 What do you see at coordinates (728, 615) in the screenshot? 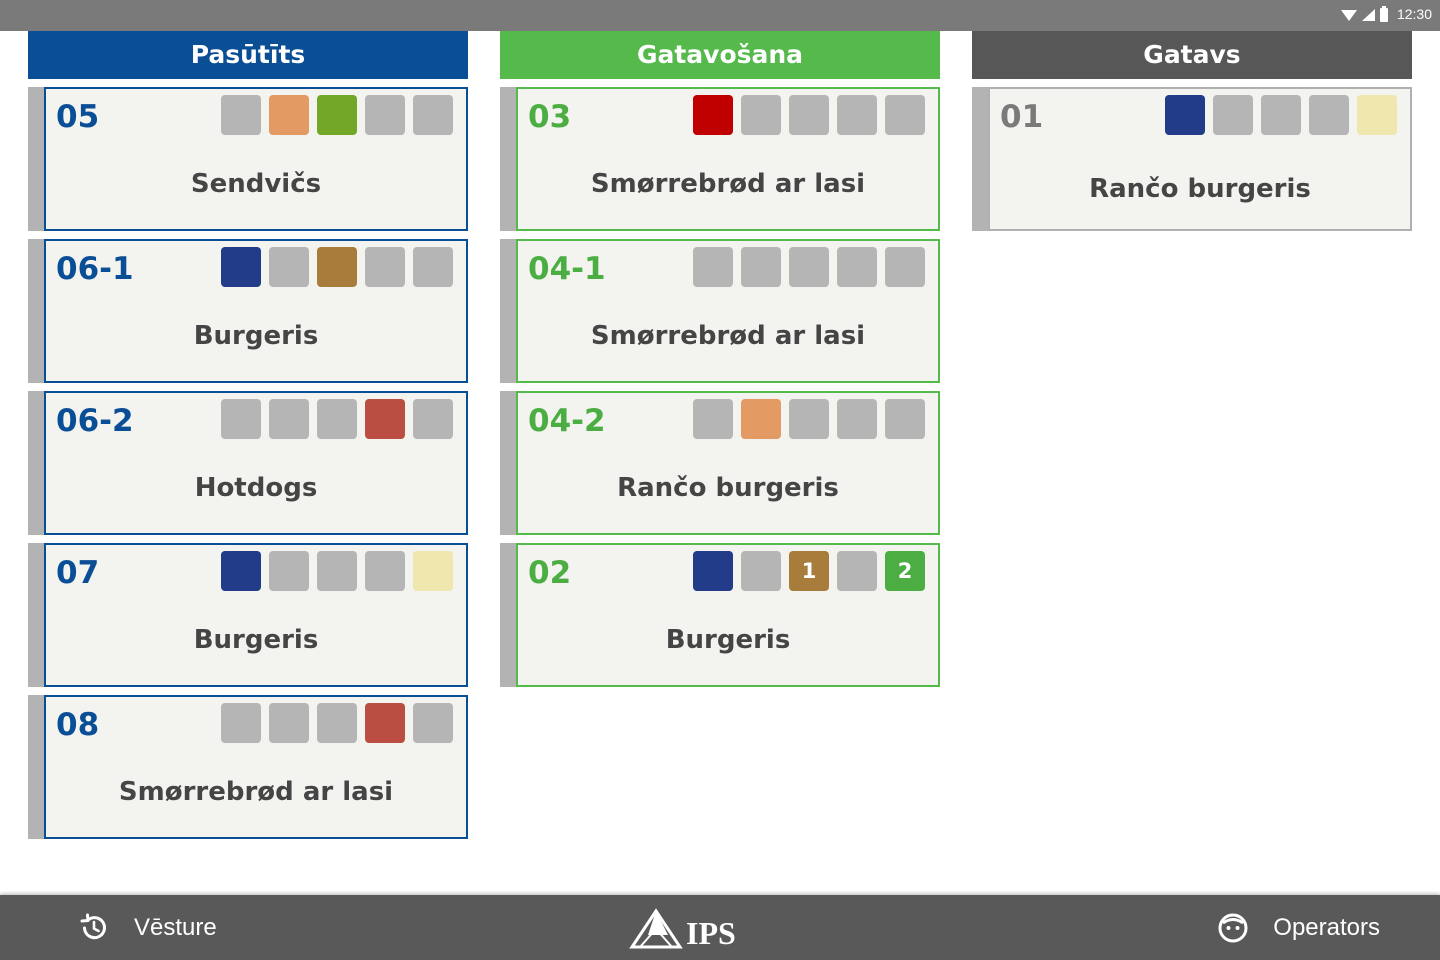
I see `order-card-body: 02 1 2 Burgeris` at bounding box center [728, 615].